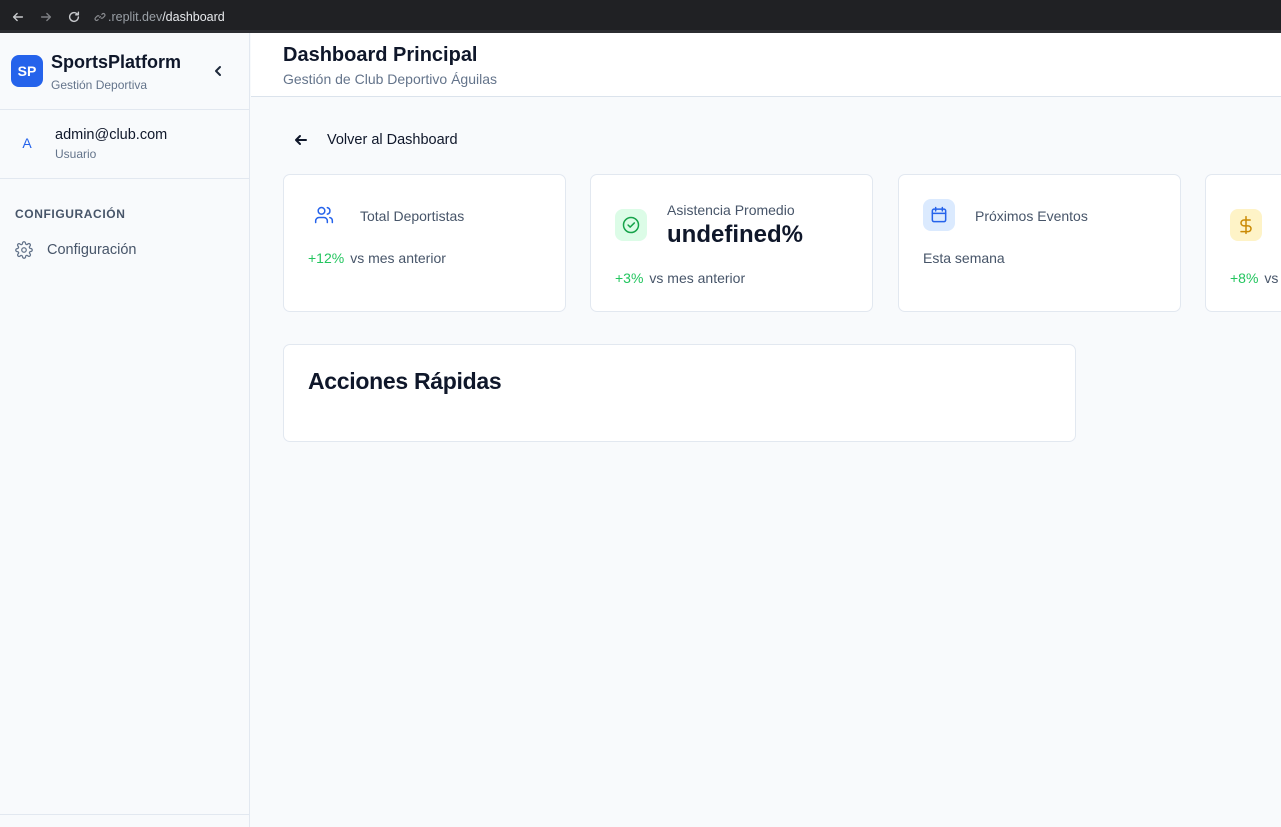 This screenshot has height=827, width=1281. I want to click on stat-trend: +3%, so click(629, 278).